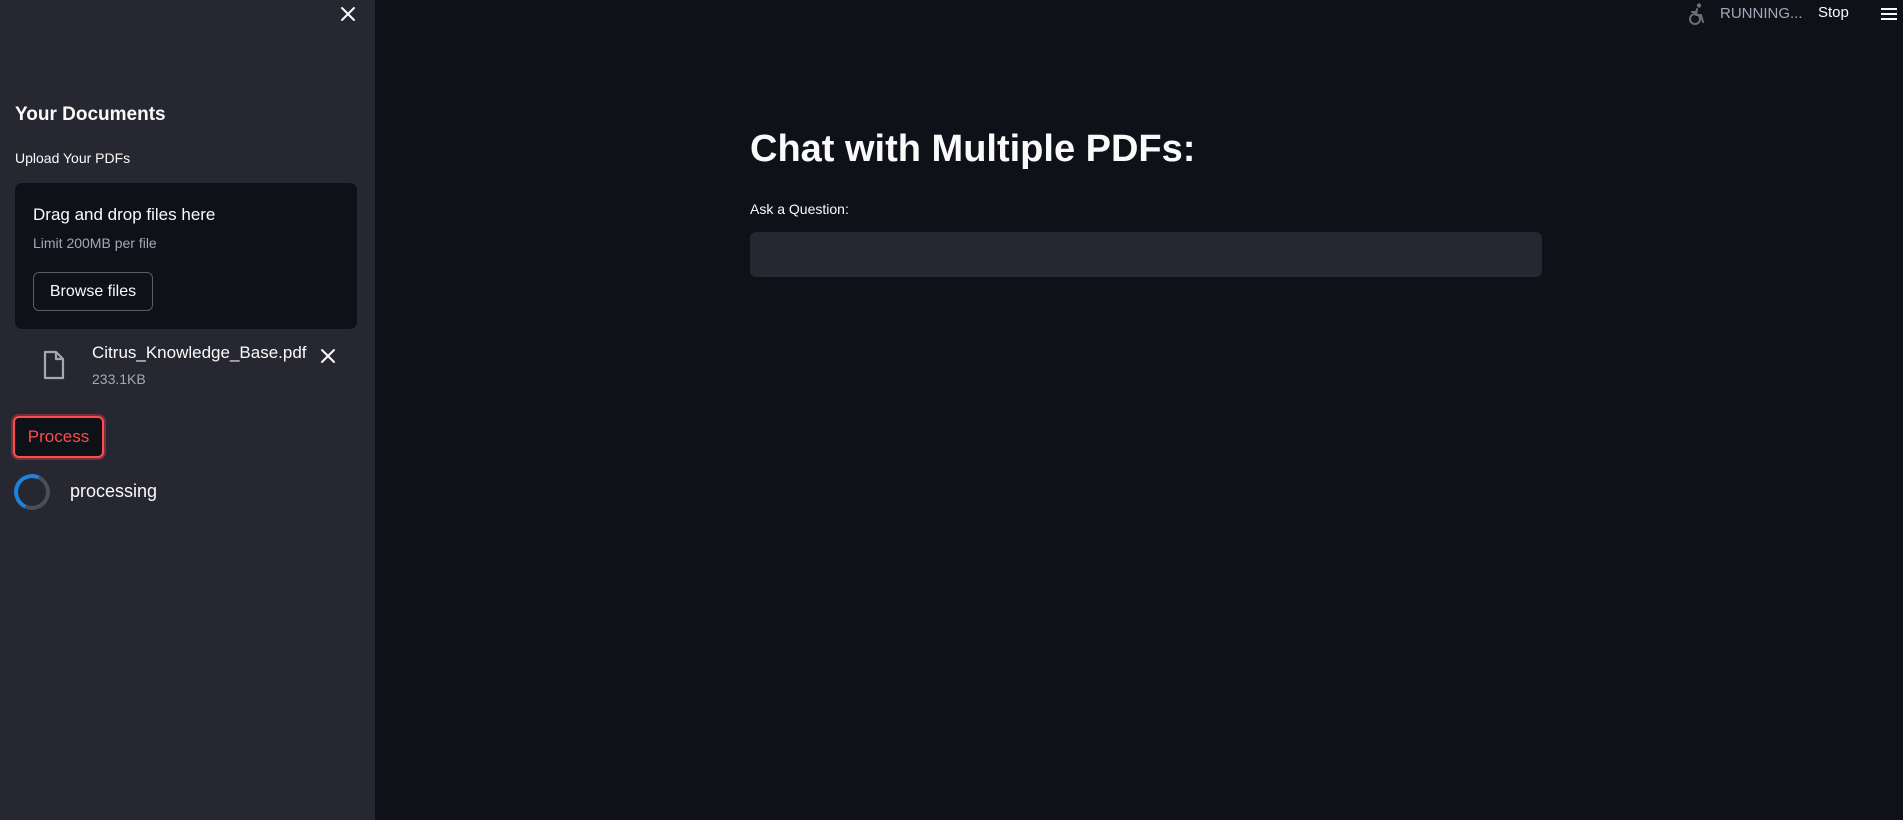  I want to click on browse-files-button: Browse files, so click(93, 291).